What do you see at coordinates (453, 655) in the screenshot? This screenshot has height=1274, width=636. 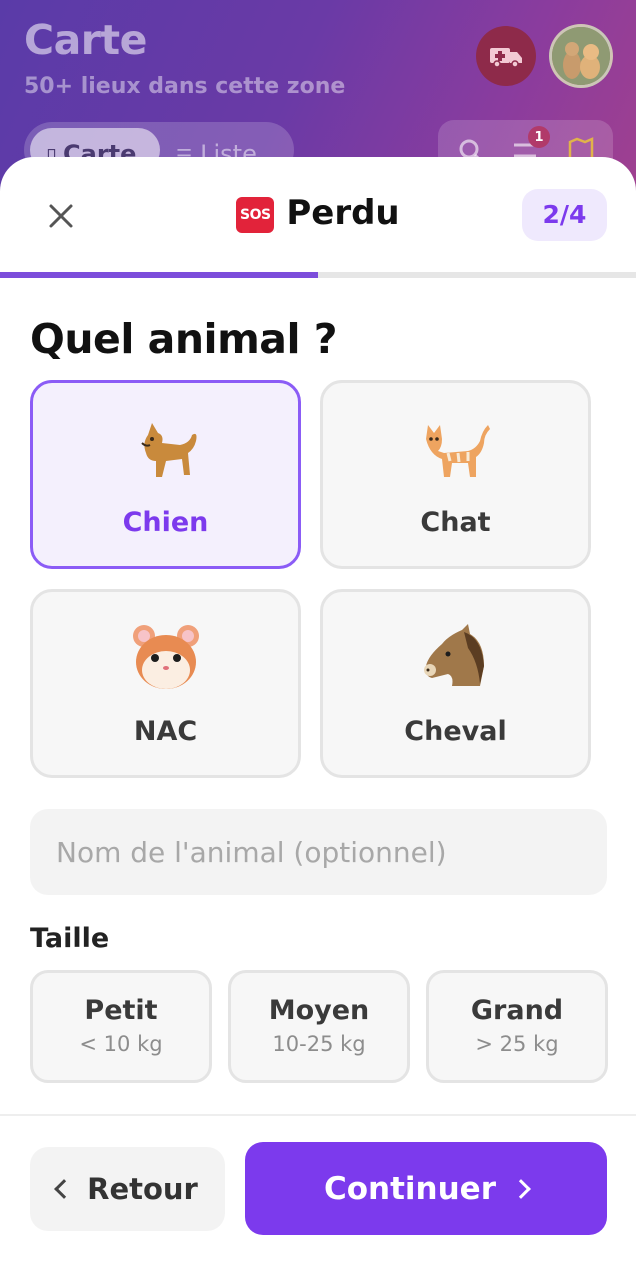 I see `horse-icon` at bounding box center [453, 655].